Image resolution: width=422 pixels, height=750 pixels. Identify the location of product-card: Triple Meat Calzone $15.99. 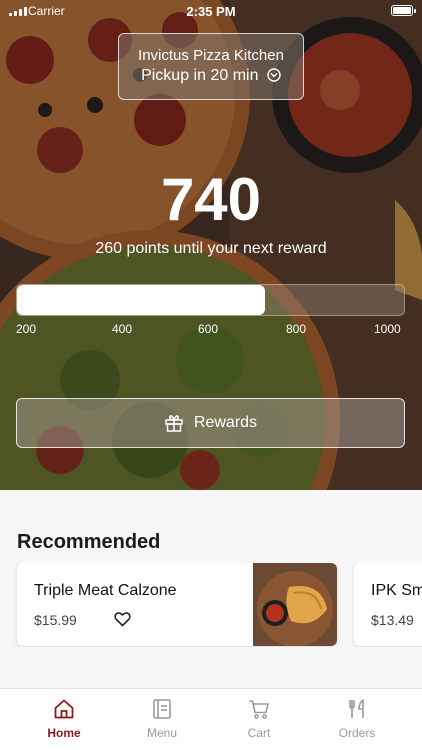
(177, 604).